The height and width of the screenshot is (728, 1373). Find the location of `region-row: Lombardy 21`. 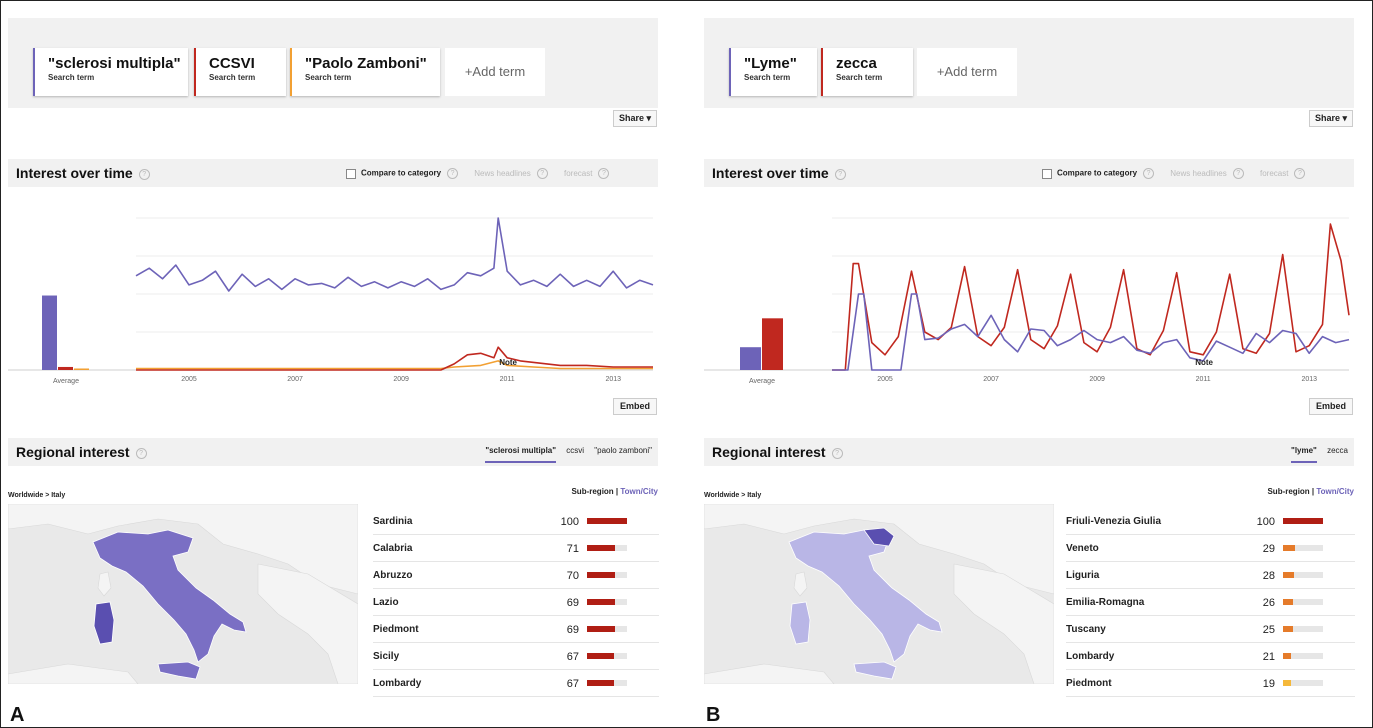

region-row: Lombardy 21 is located at coordinates (1210, 656).